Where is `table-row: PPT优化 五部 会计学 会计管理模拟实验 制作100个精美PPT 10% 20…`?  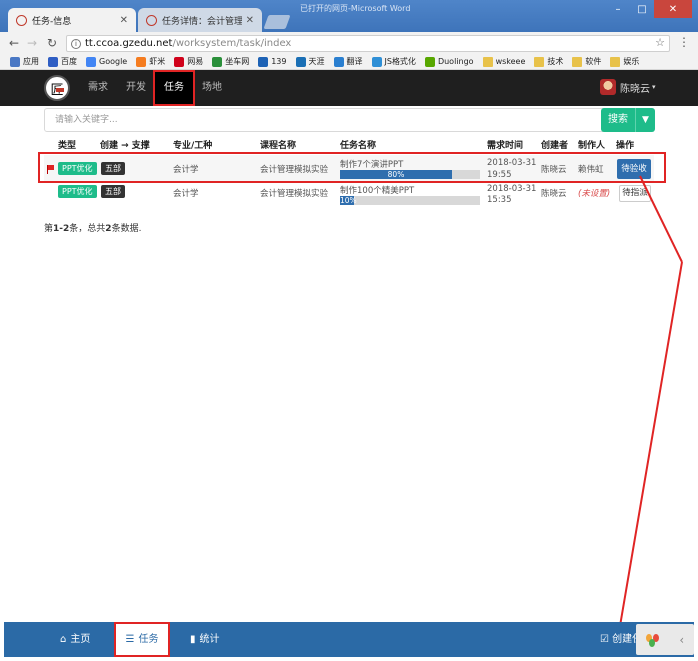 table-row: PPT优化 五部 会计学 会计管理模拟实验 制作100个精美PPT 10% 20… is located at coordinates (349, 197).